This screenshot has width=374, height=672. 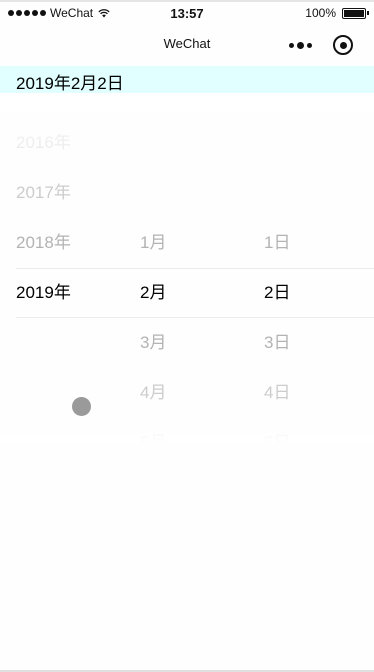 I want to click on battery-percent: 100%, so click(x=320, y=13).